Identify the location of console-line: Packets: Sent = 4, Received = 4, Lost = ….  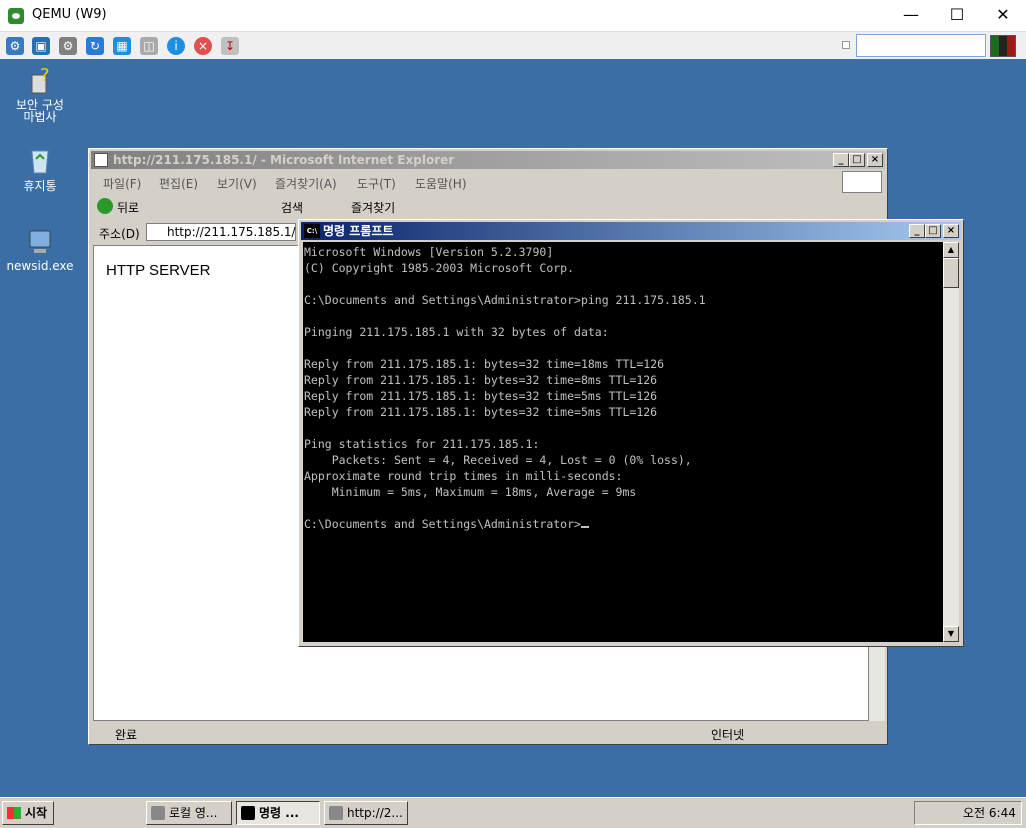
(498, 460).